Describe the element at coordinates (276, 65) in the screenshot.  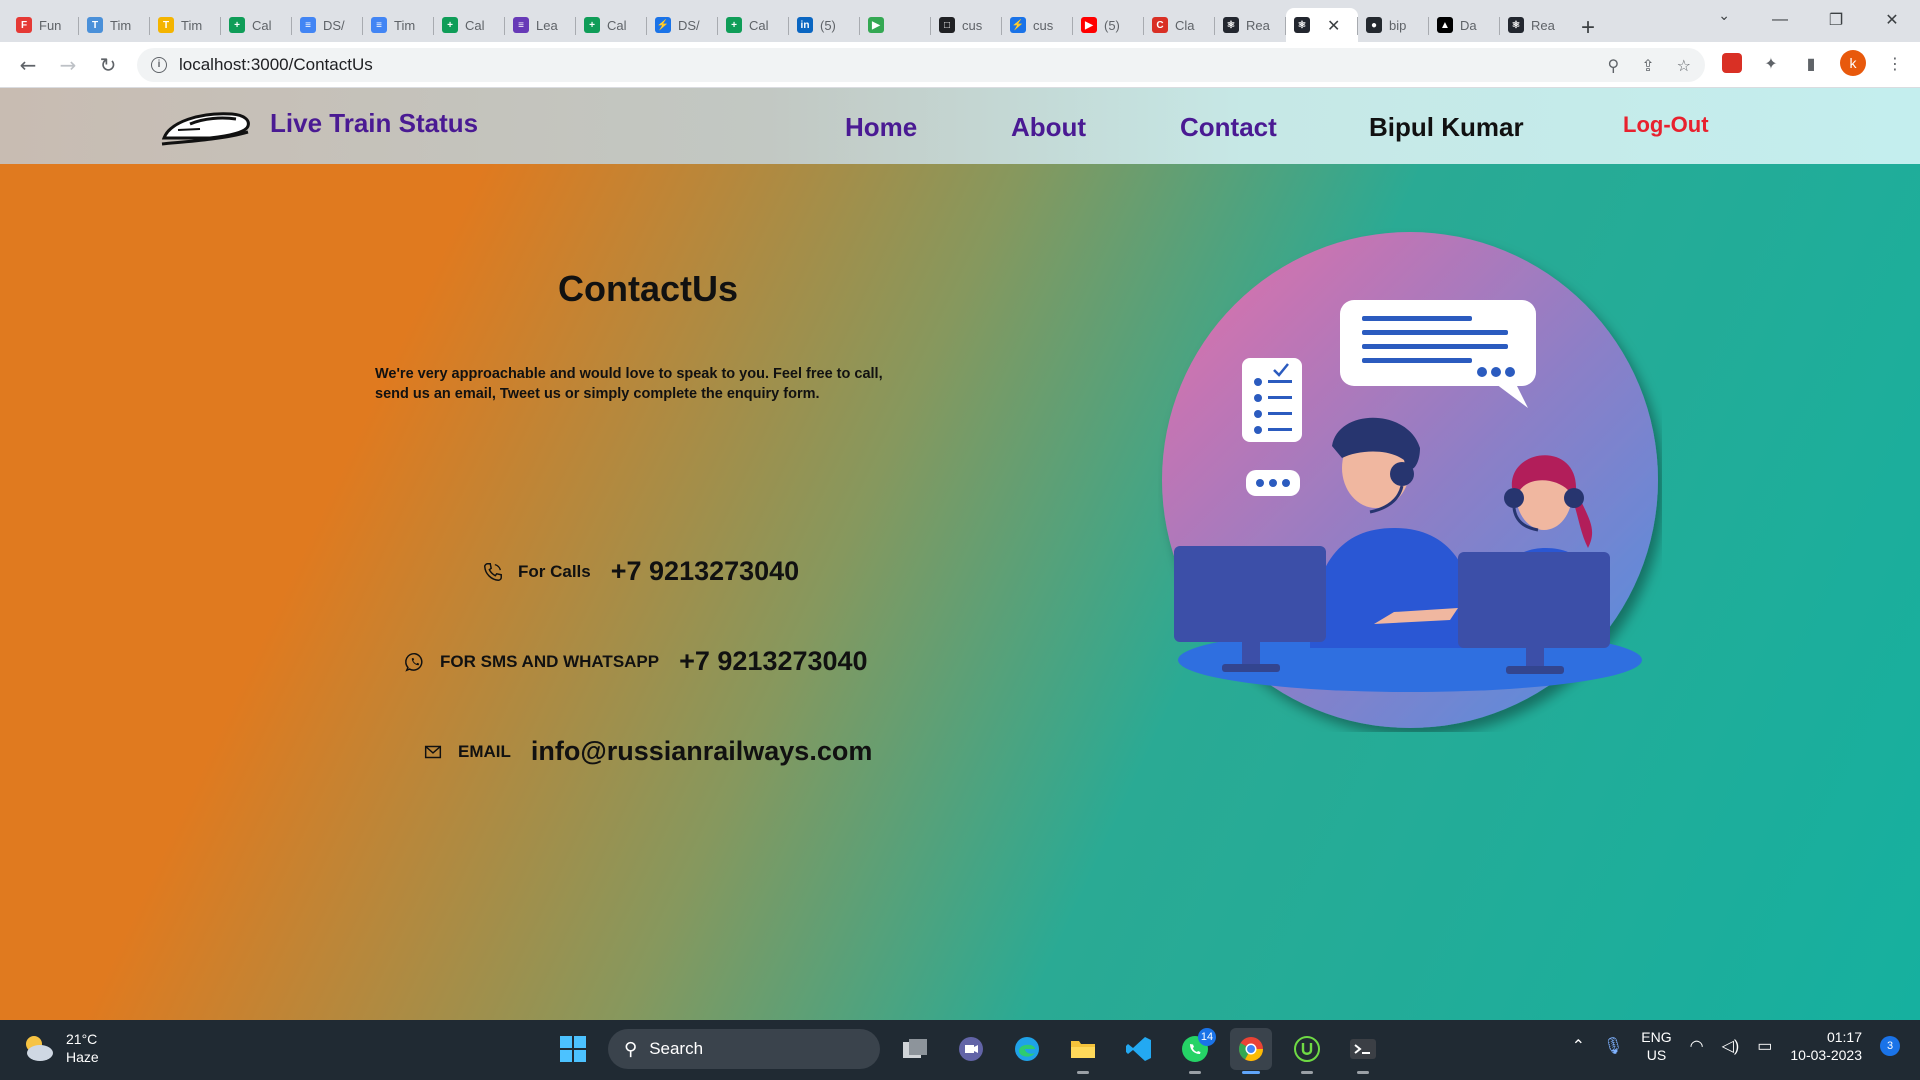
I see `url-text: localhost:3000/ContactUs` at that location.